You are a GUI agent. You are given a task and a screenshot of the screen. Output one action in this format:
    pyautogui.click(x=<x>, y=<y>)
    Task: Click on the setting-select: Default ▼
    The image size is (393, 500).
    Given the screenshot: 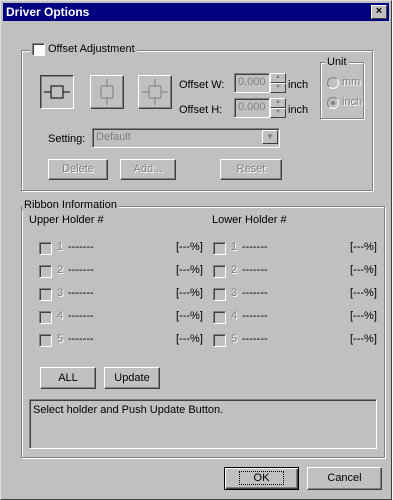 What is the action you would take?
    pyautogui.click(x=186, y=138)
    